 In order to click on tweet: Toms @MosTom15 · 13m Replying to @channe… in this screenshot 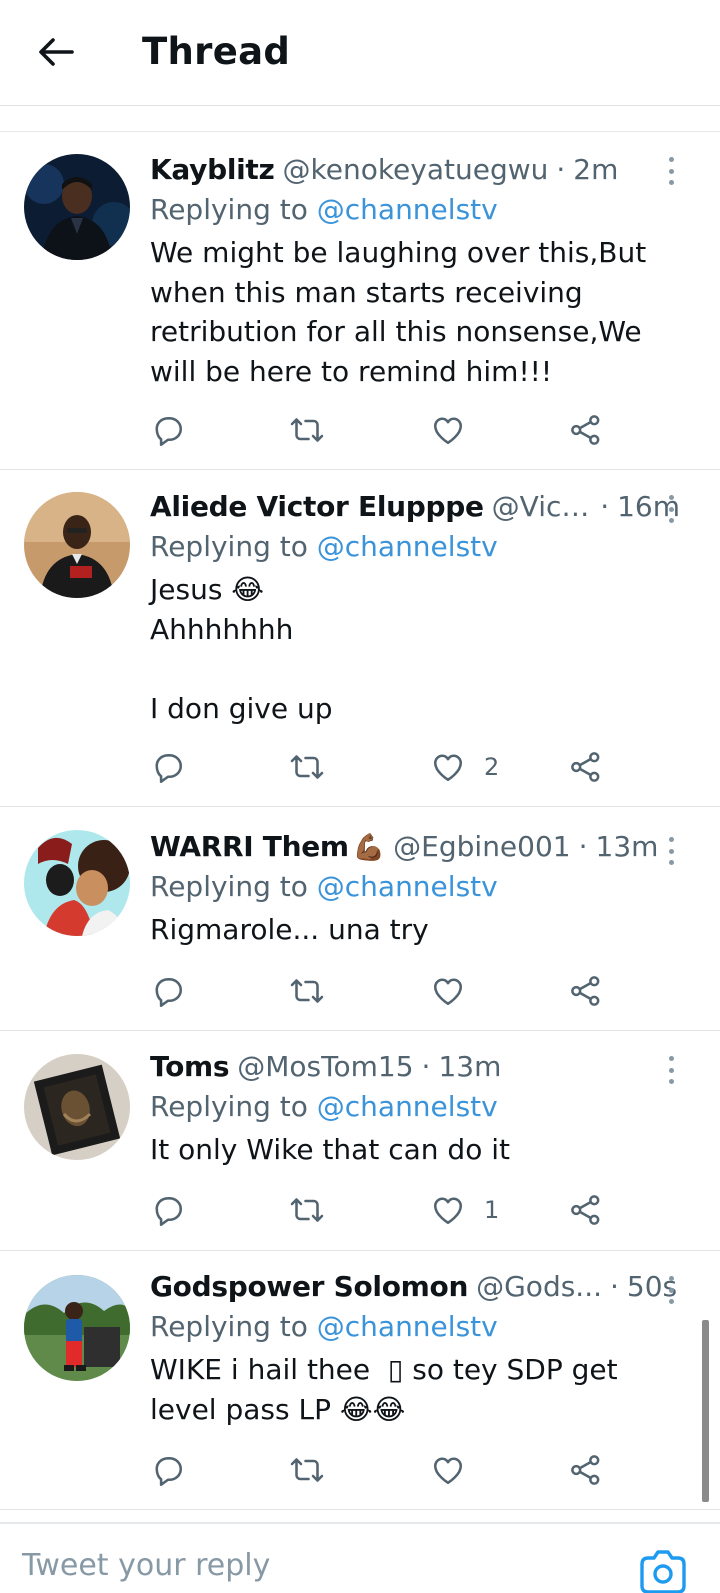, I will do `click(360, 1141)`.